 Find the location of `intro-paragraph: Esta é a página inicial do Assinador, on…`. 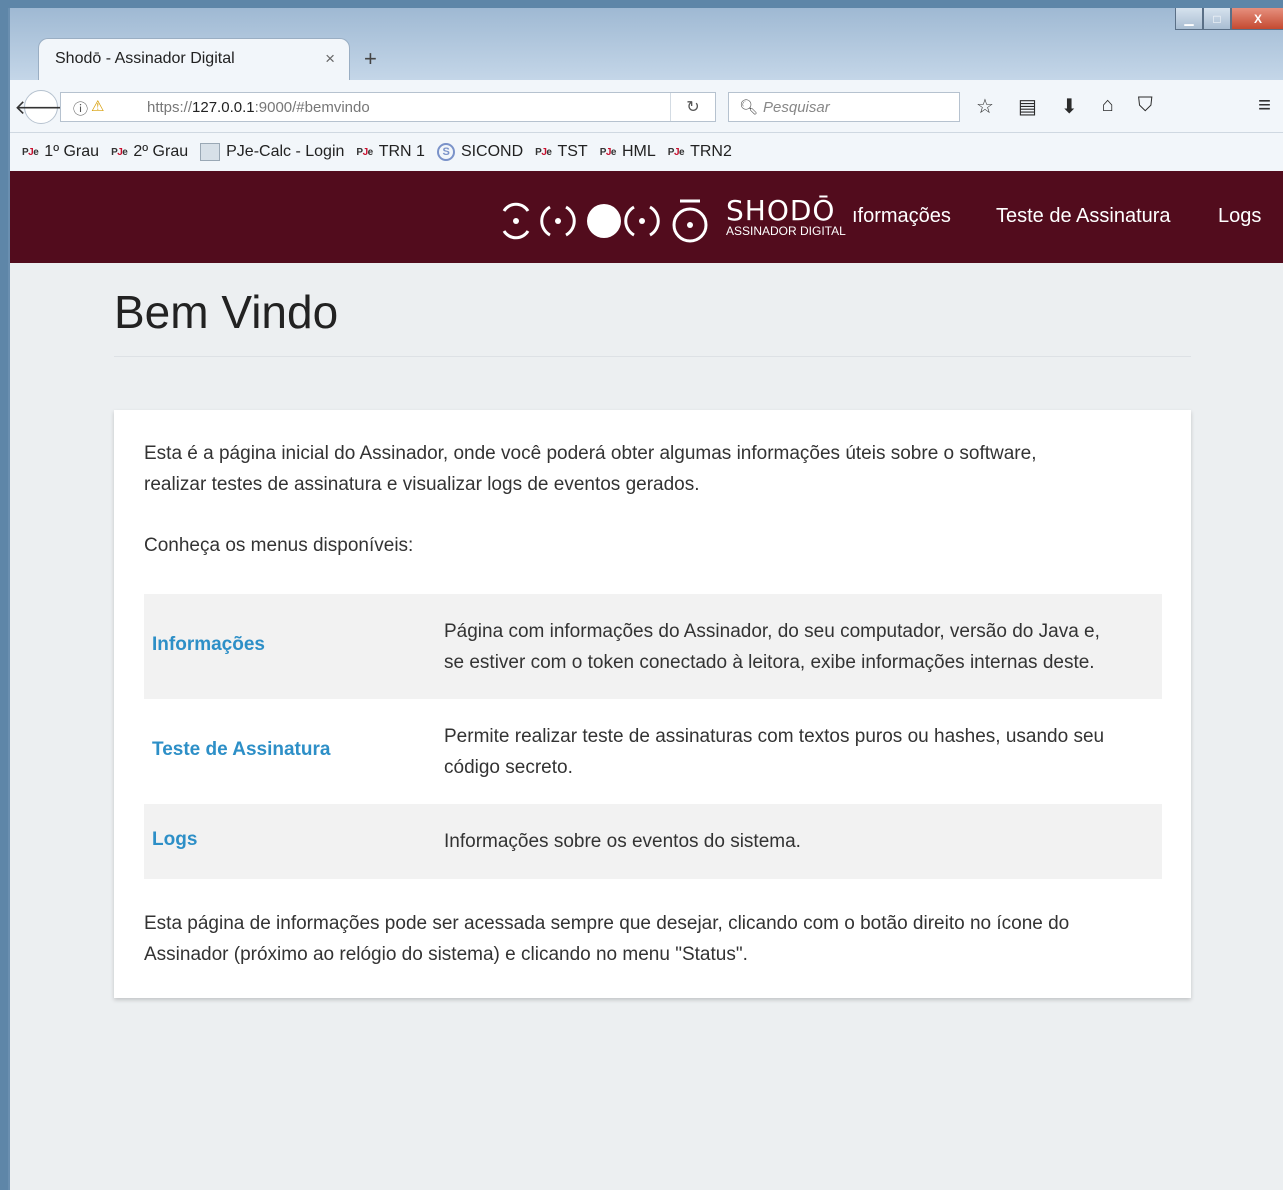

intro-paragraph: Esta é a página inicial do Assinador, on… is located at coordinates (590, 469).